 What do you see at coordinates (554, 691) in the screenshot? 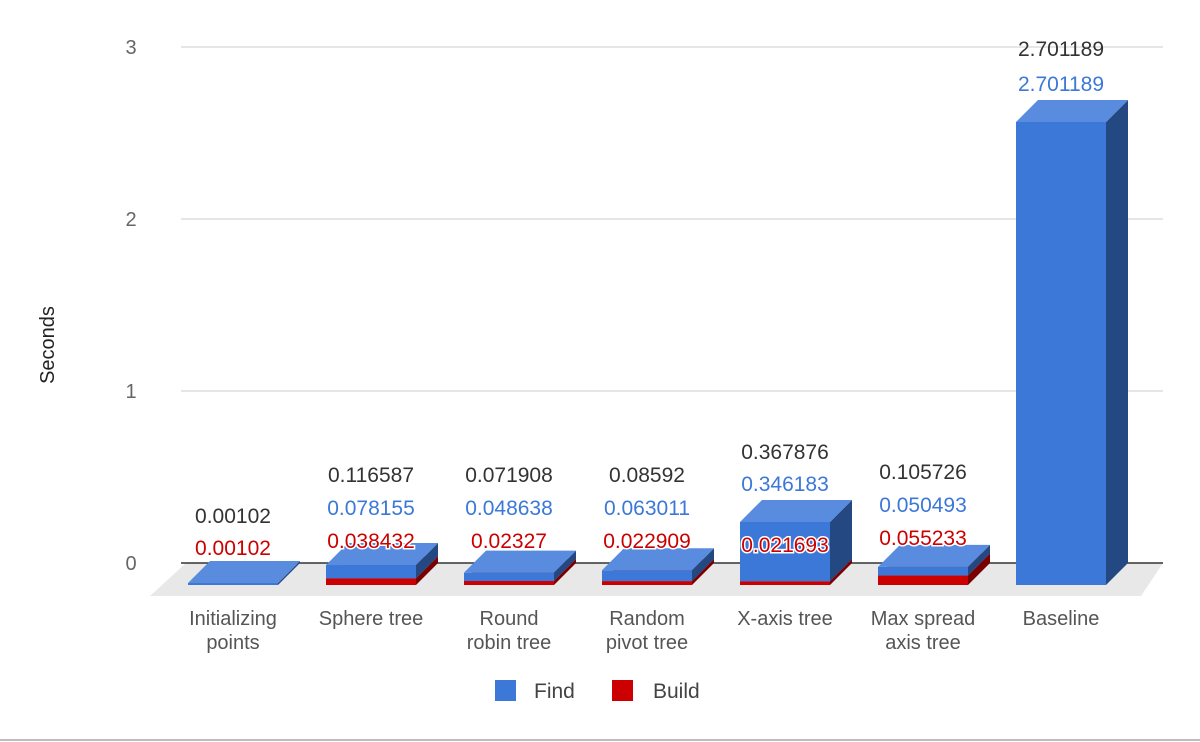
I see `legend-label: Find` at bounding box center [554, 691].